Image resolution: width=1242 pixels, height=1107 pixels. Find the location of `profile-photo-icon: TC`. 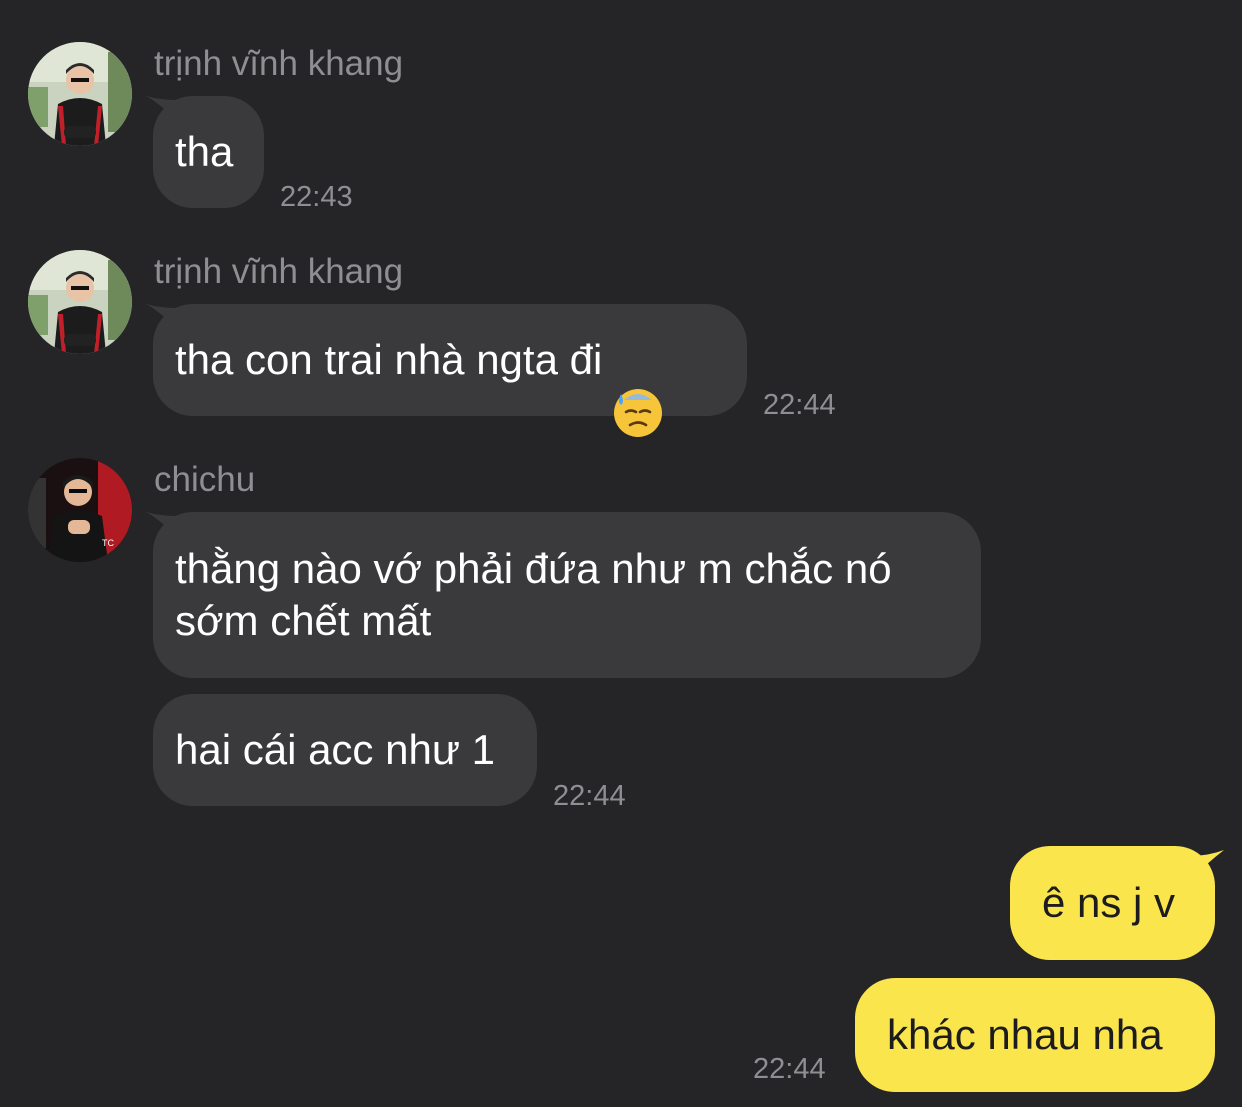

profile-photo-icon: TC is located at coordinates (80, 510).